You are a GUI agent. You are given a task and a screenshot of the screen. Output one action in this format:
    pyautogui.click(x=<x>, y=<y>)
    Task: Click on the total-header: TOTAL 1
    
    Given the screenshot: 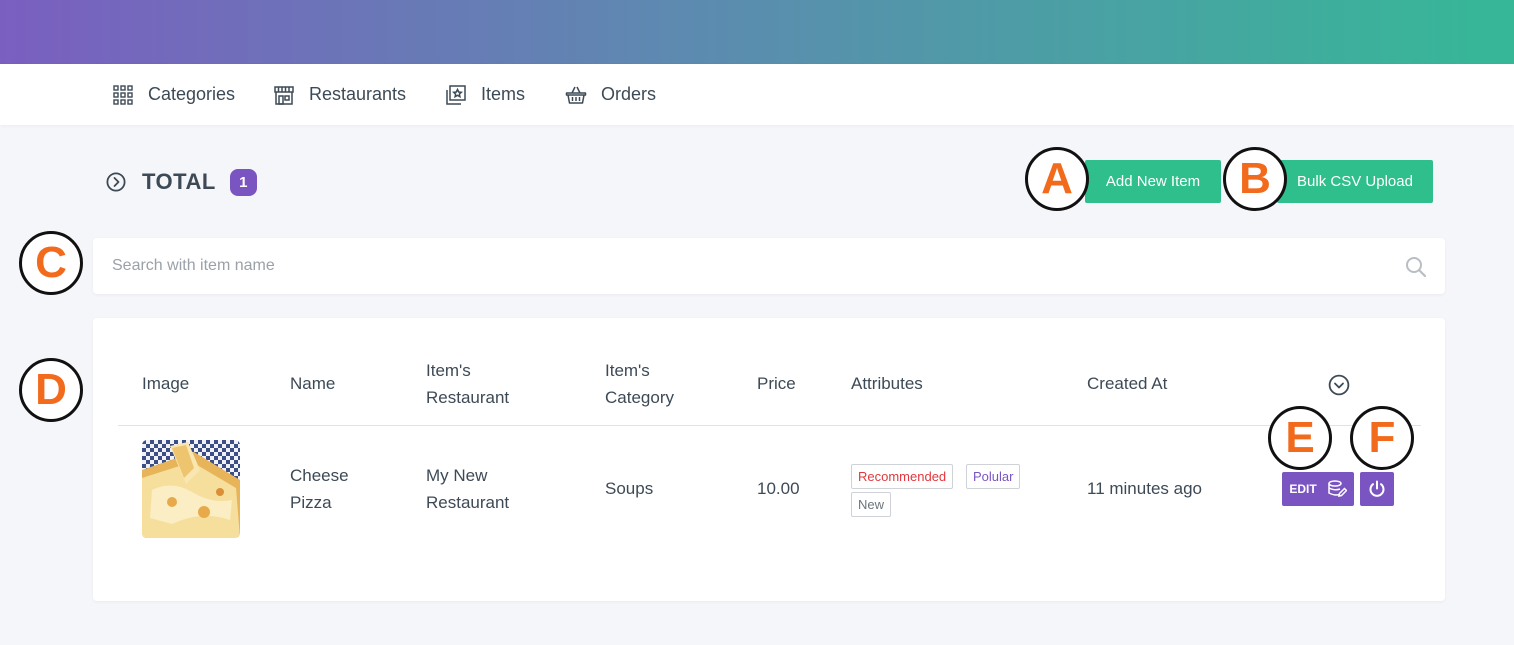 What is the action you would take?
    pyautogui.click(x=181, y=182)
    